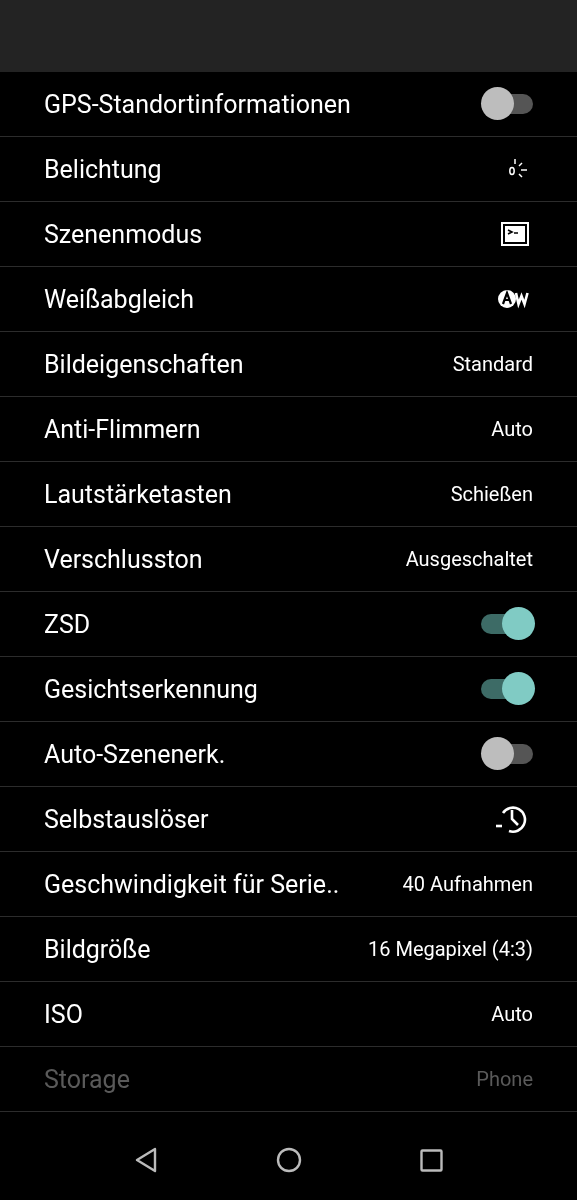 The image size is (577, 1200). Describe the element at coordinates (491, 494) in the screenshot. I see `setting-value: Schießen` at that location.